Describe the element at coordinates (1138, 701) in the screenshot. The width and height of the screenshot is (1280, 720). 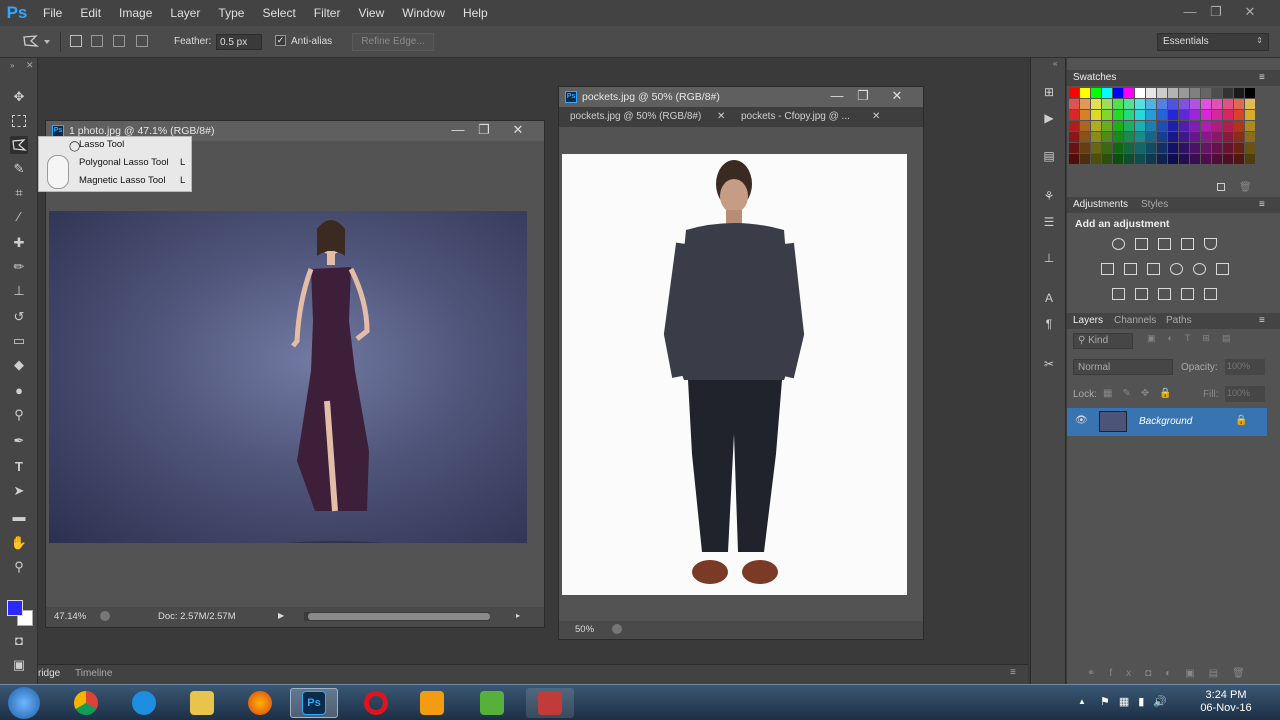
I see `system-tray-icons: ⚑▦▮🔊` at that location.